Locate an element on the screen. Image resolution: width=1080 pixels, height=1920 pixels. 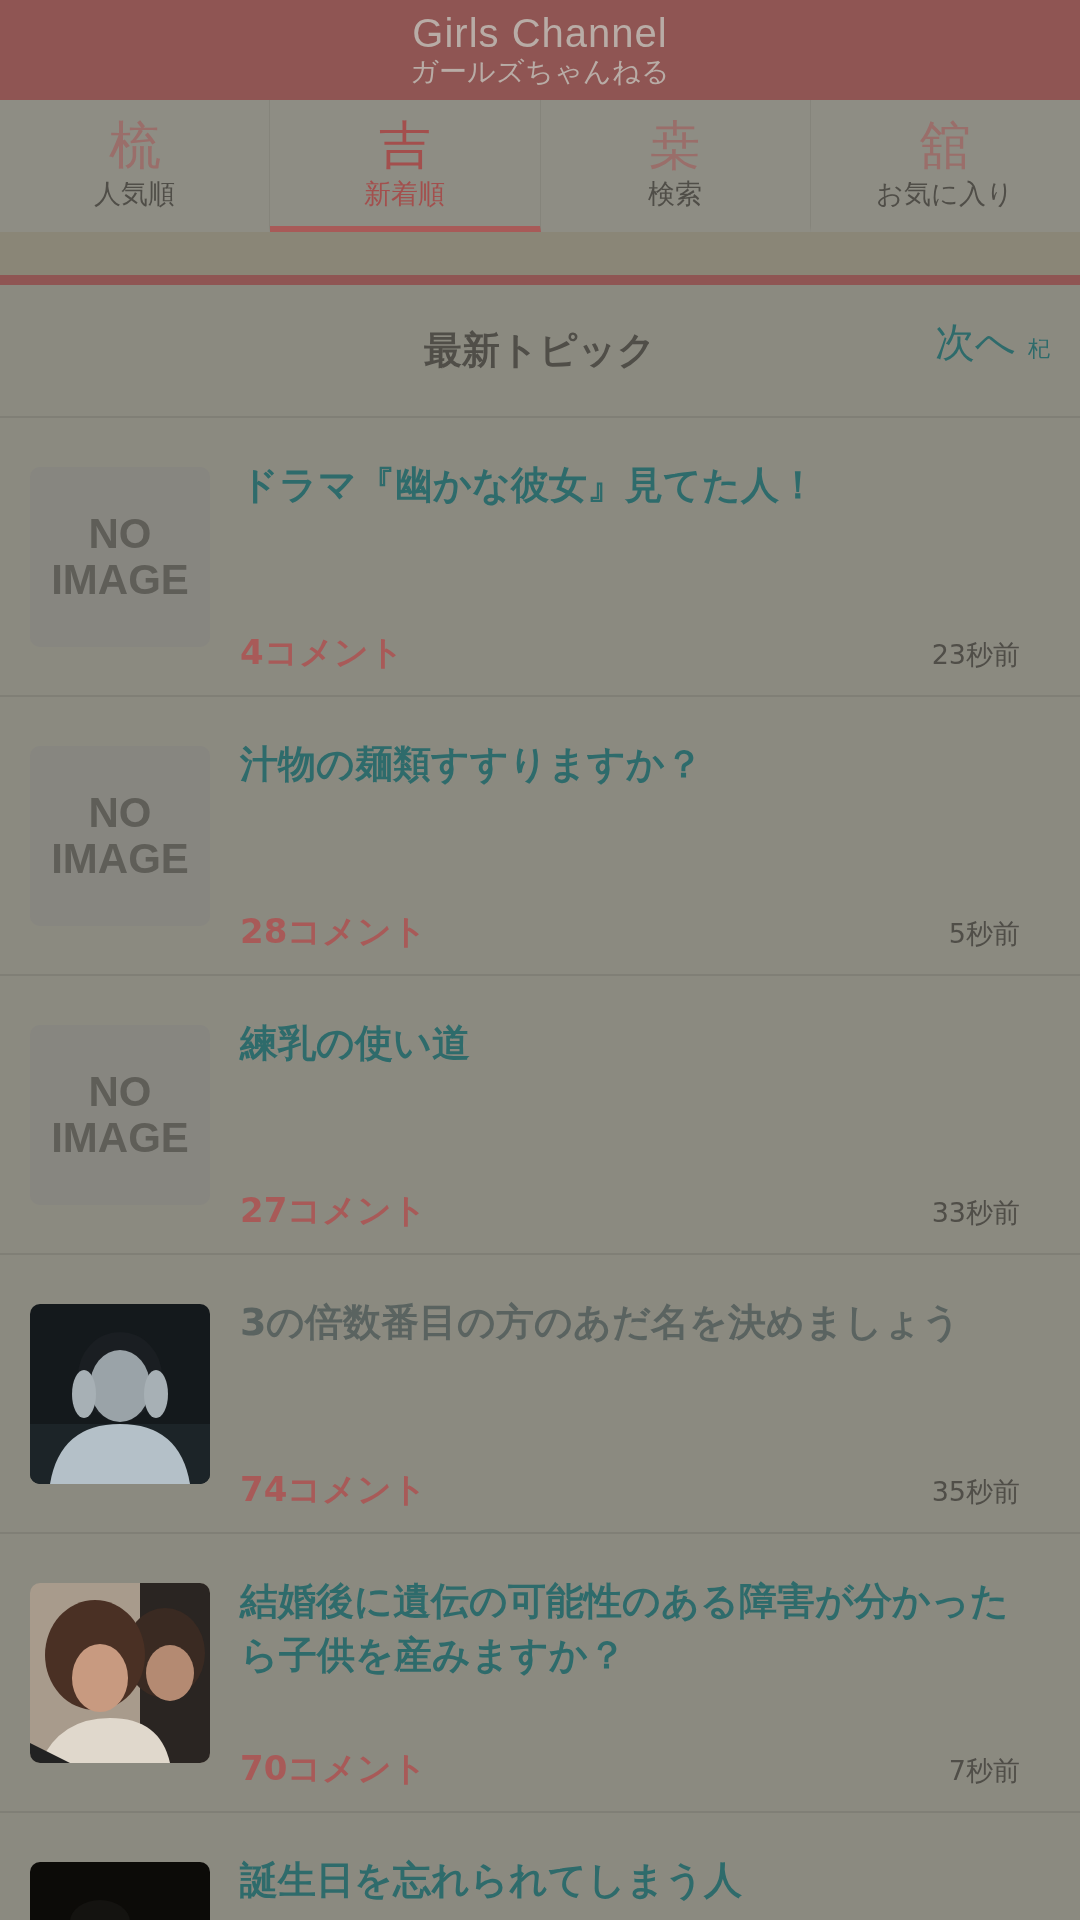
section-title: 最新トピック is located at coordinates (540, 350).